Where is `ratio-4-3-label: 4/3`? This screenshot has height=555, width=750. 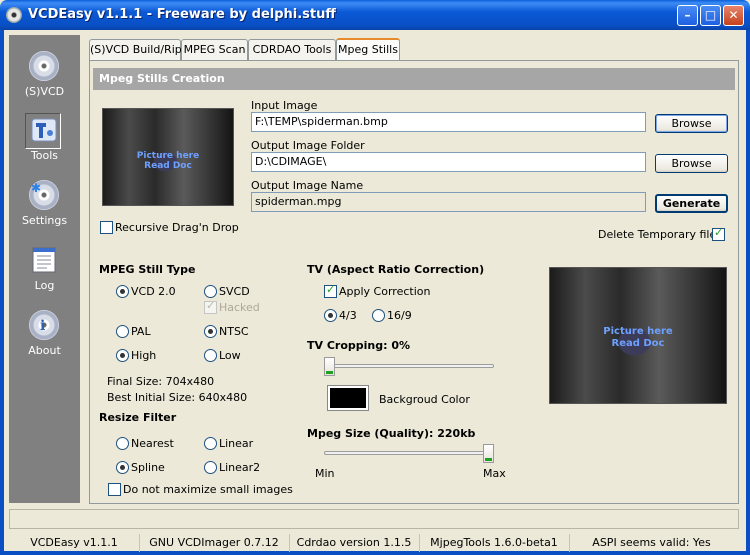 ratio-4-3-label: 4/3 is located at coordinates (348, 315).